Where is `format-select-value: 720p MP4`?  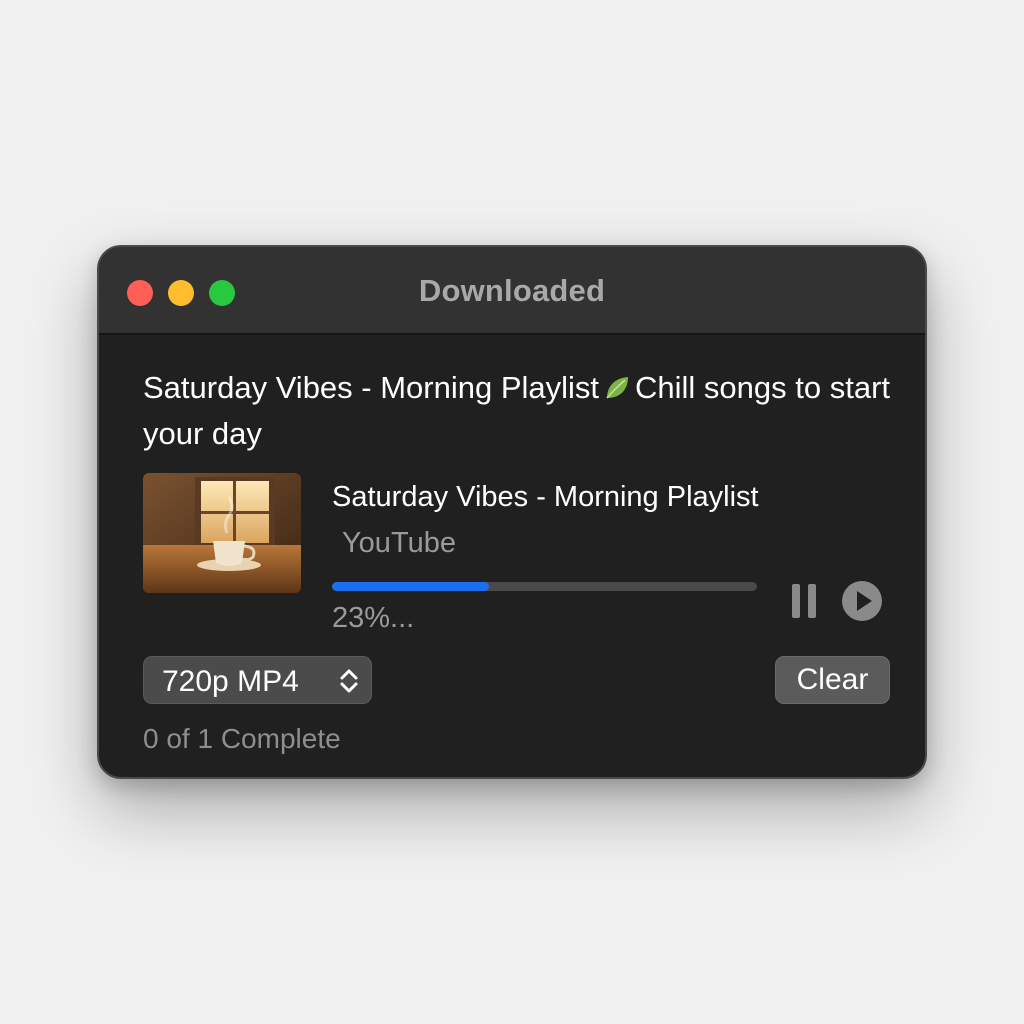
format-select-value: 720p MP4 is located at coordinates (230, 681).